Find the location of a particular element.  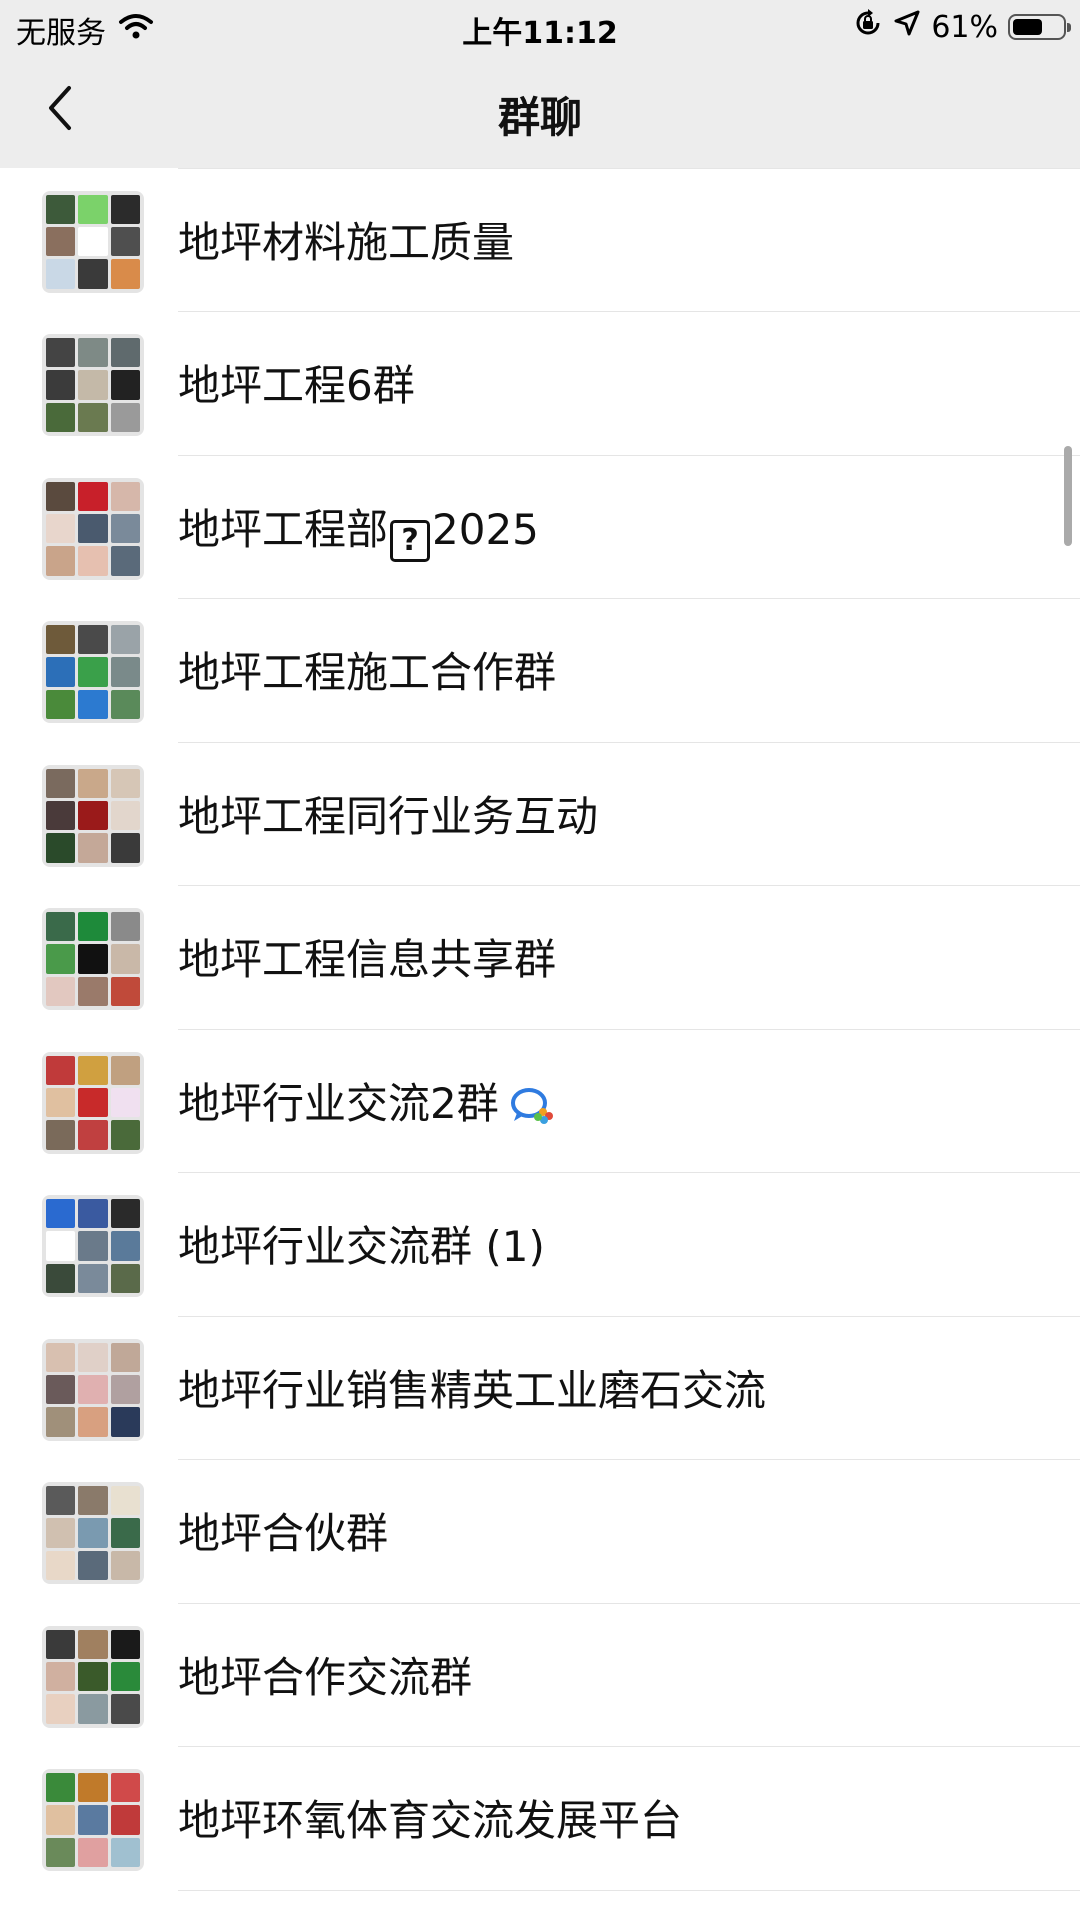

group-name: 地坪环氧体育交流发展平台 is located at coordinates (430, 1821).